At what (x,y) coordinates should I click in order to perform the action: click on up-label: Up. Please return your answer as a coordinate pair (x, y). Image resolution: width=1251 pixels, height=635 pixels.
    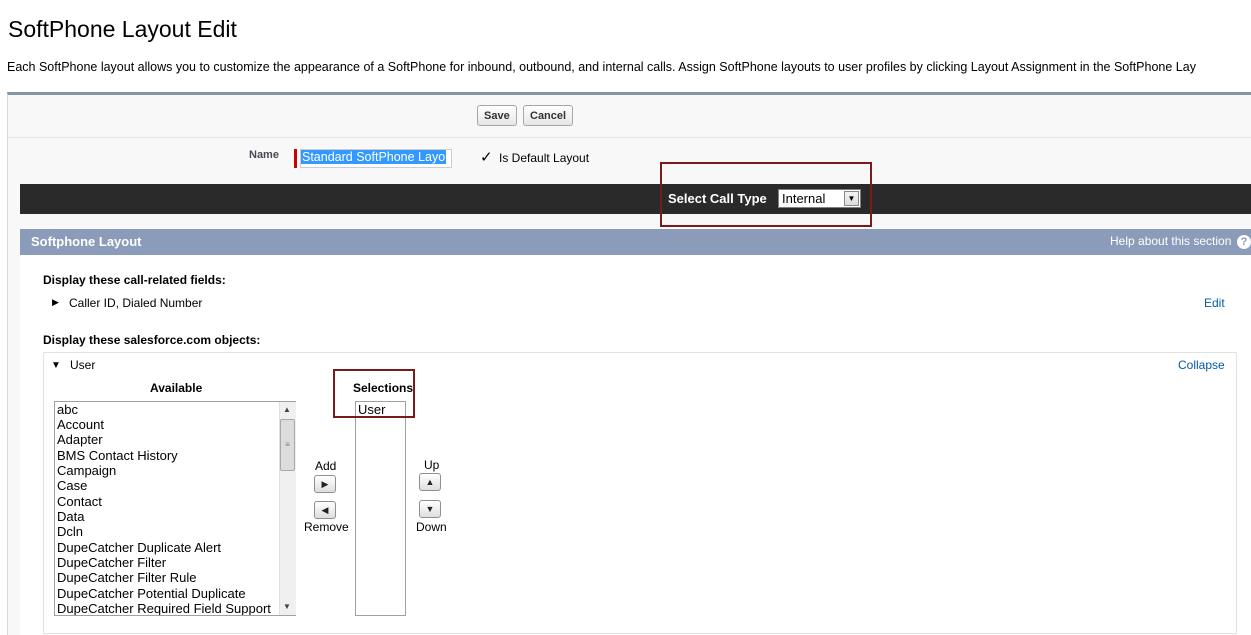
    Looking at the image, I should click on (432, 465).